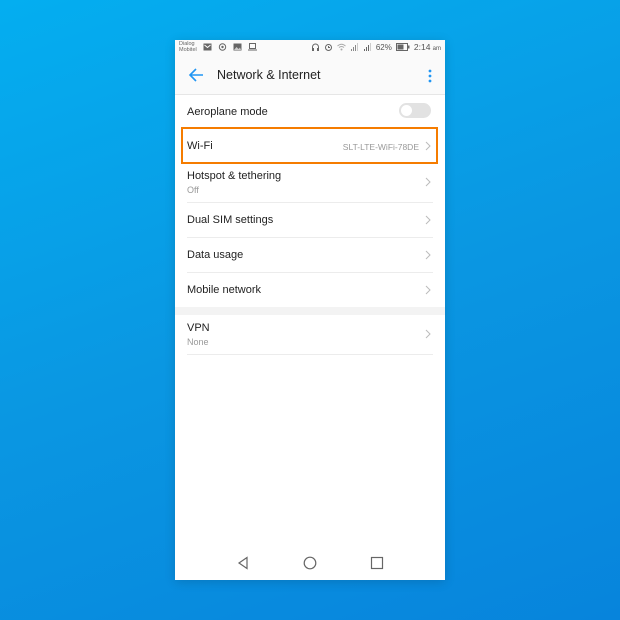  Describe the element at coordinates (427, 47) in the screenshot. I see `clock: 2:14 am` at that location.